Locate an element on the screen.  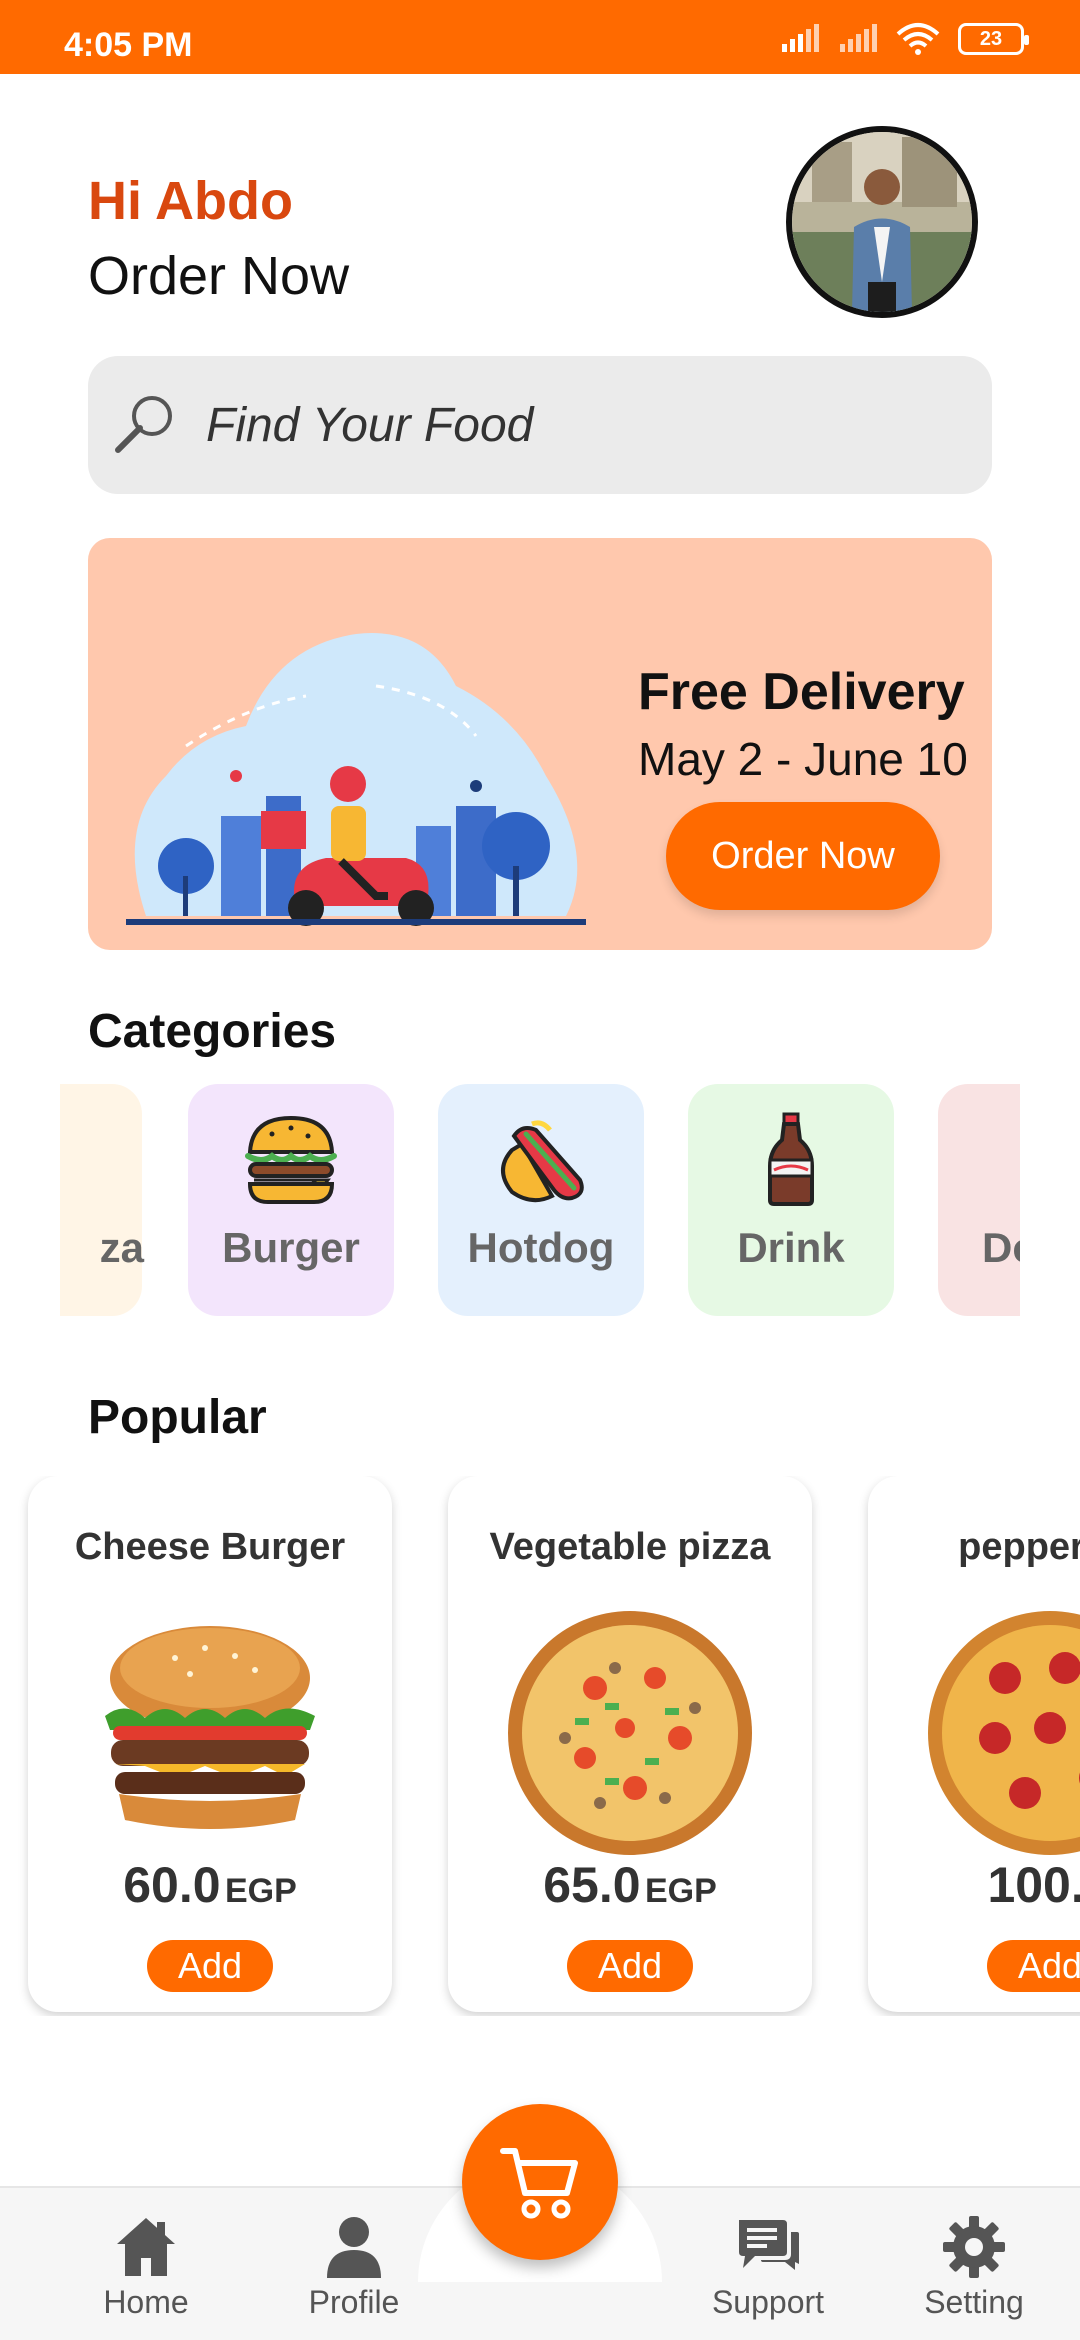
cheese-burger-image is located at coordinates (210, 1727).